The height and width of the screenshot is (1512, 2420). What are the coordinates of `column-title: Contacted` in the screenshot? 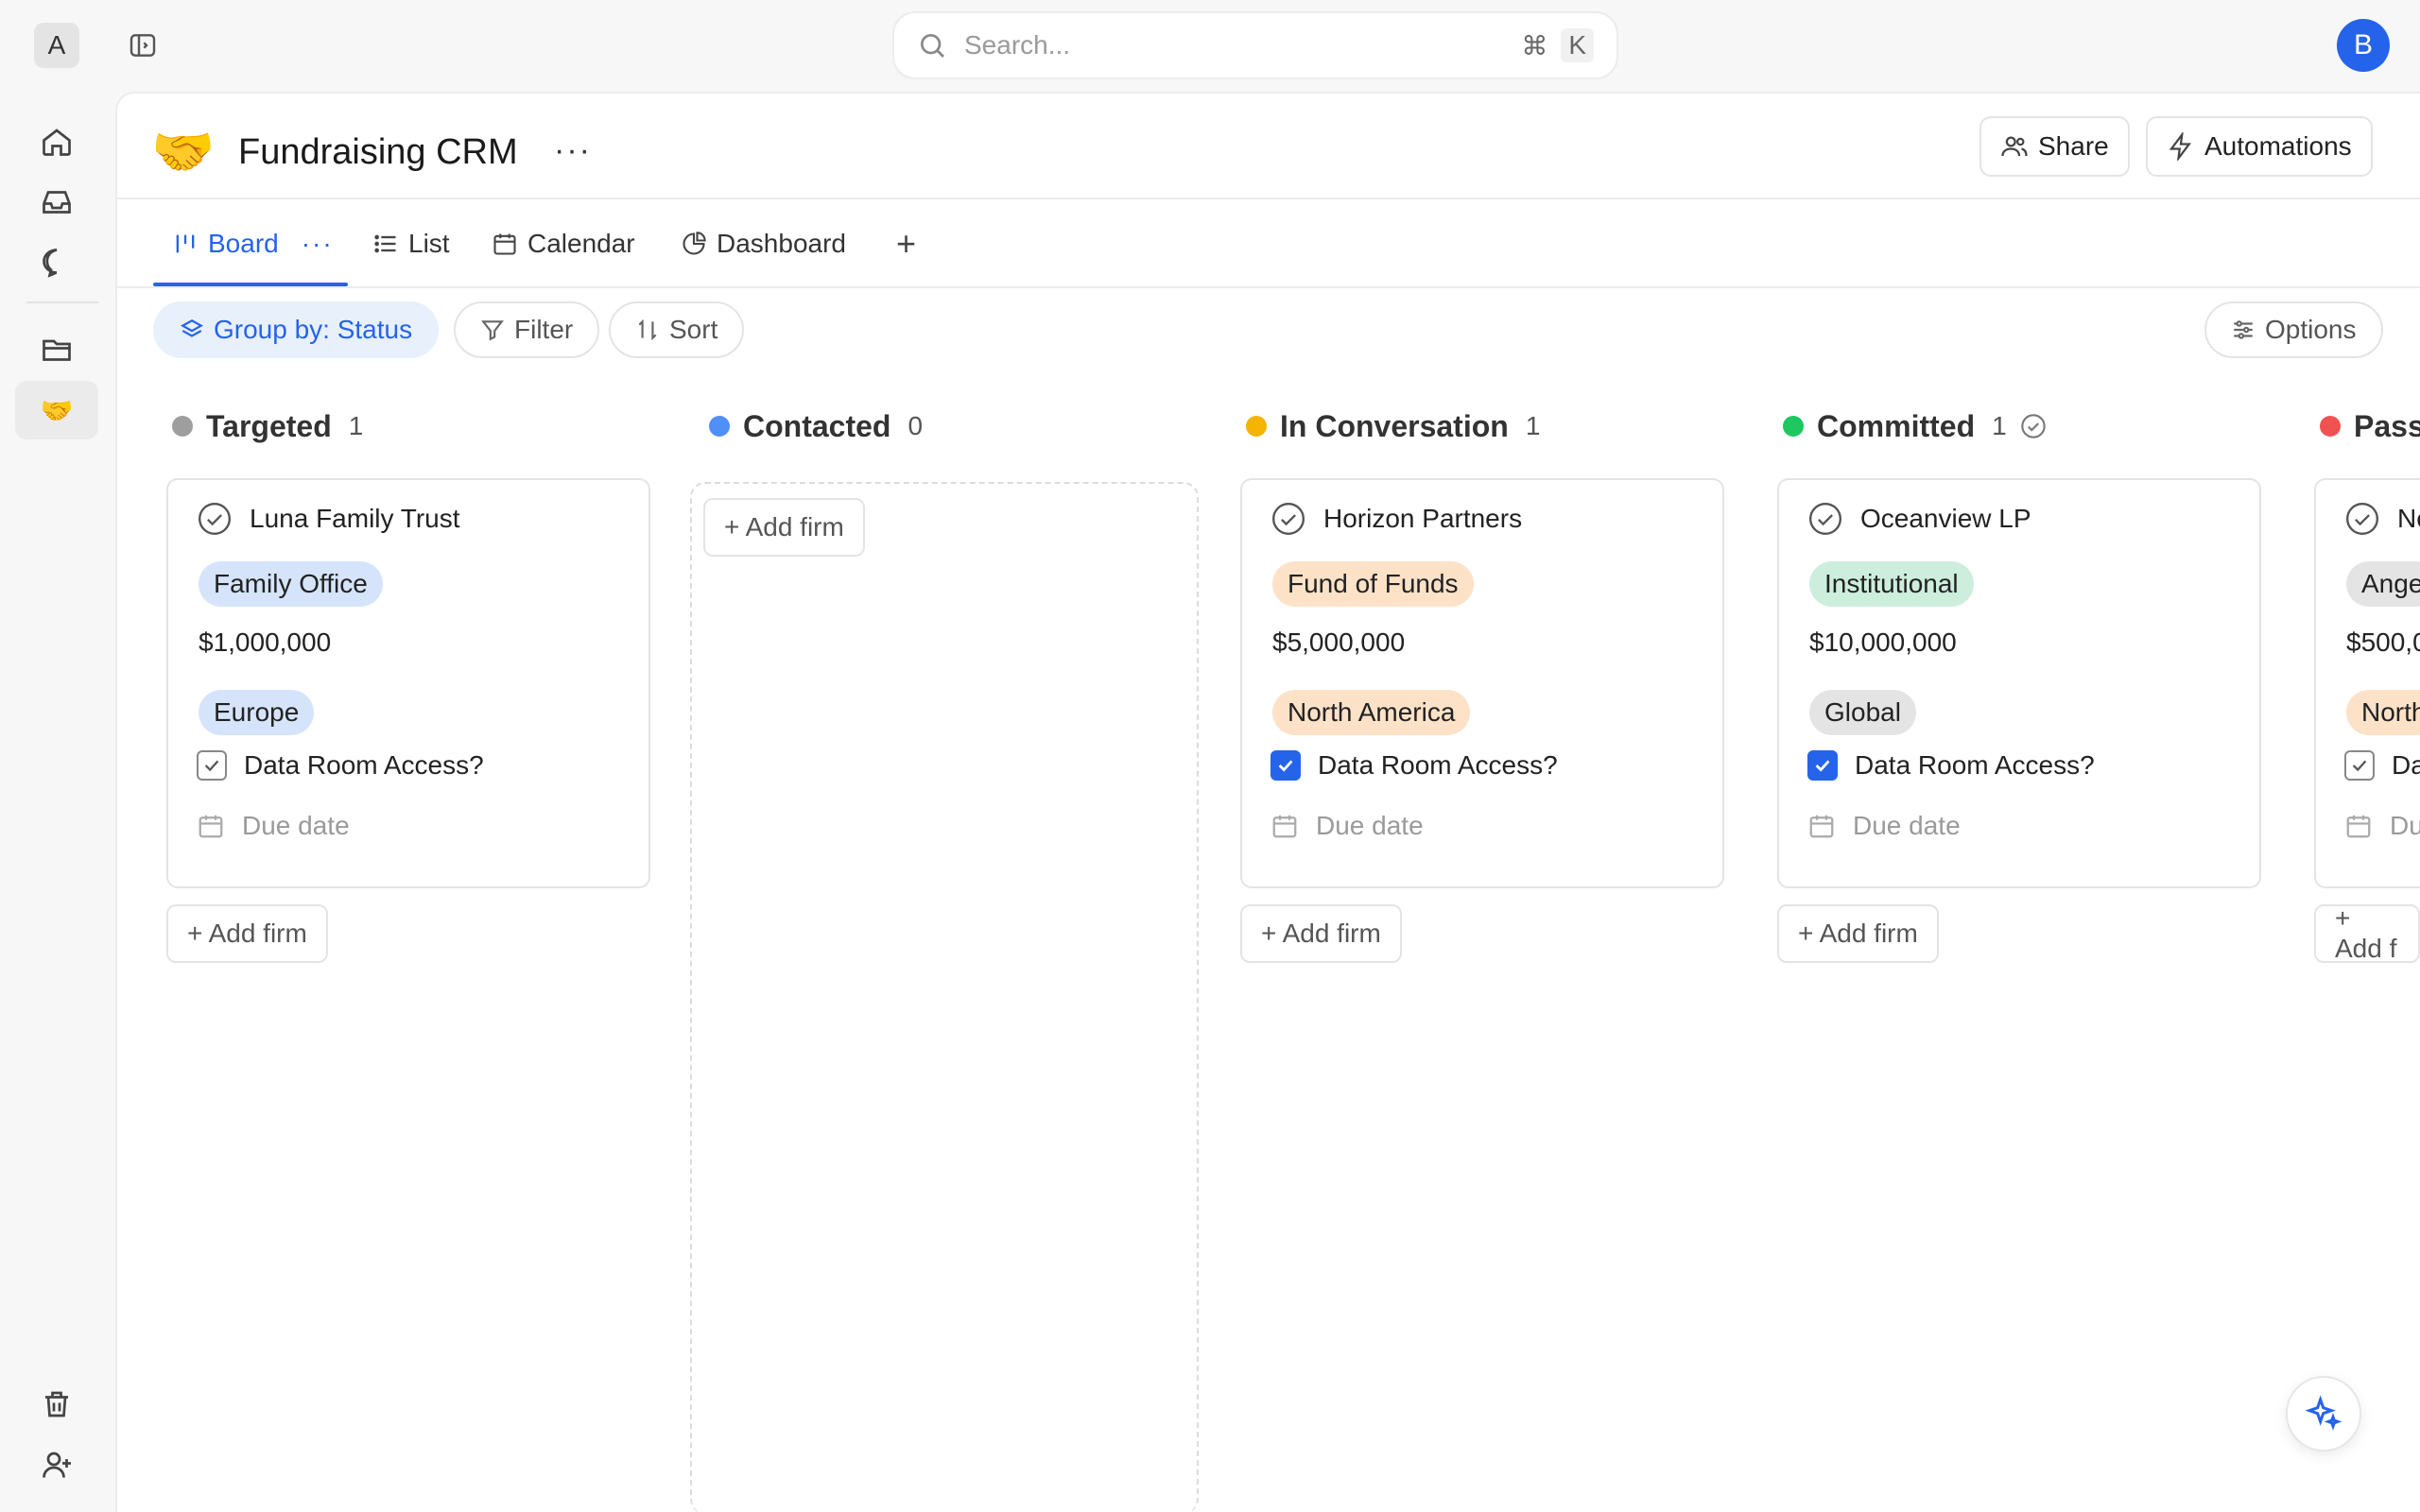 It's located at (817, 425).